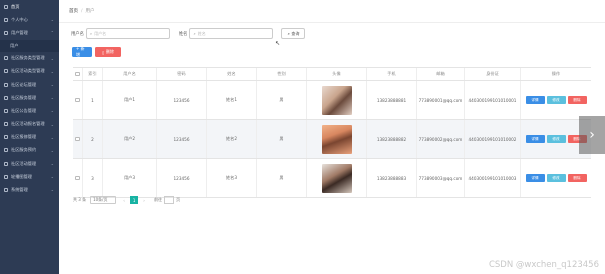 The width and height of the screenshot is (605, 274). Describe the element at coordinates (6, 6) in the screenshot. I see `home-icon` at that location.